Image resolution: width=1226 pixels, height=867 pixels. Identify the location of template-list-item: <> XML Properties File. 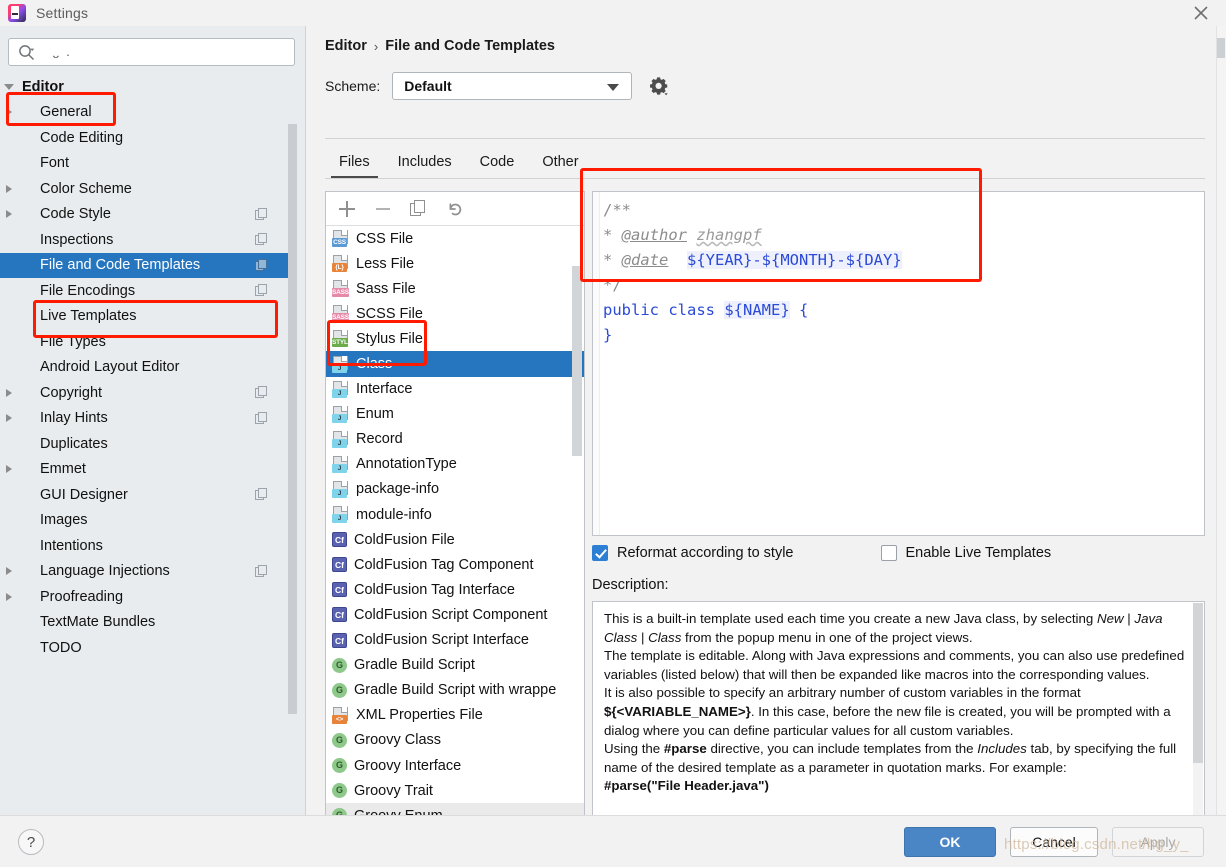
(455, 715).